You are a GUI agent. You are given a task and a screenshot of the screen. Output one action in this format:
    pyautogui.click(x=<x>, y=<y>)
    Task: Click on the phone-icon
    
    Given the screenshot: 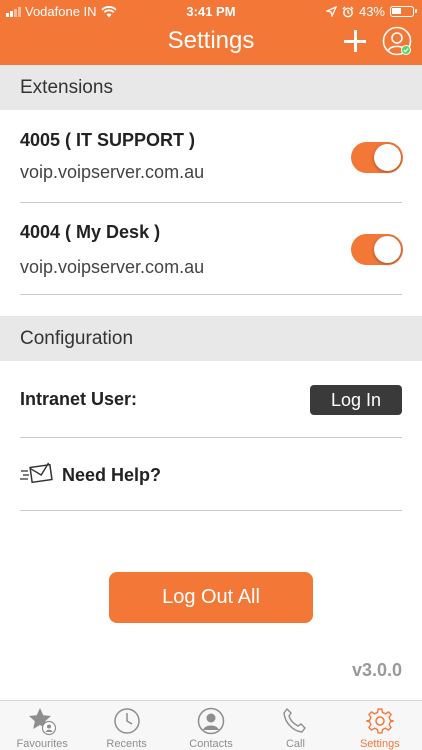 What is the action you would take?
    pyautogui.click(x=295, y=720)
    